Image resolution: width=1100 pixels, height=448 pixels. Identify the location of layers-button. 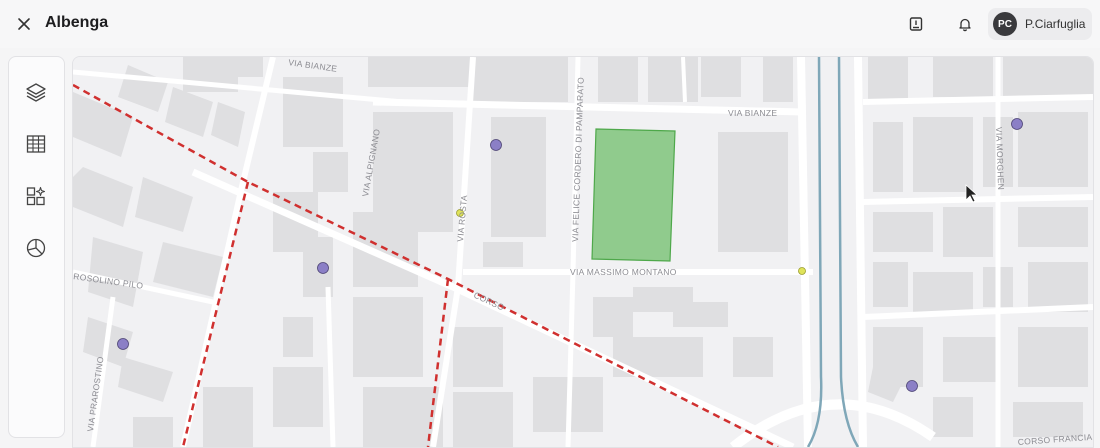
(36, 92).